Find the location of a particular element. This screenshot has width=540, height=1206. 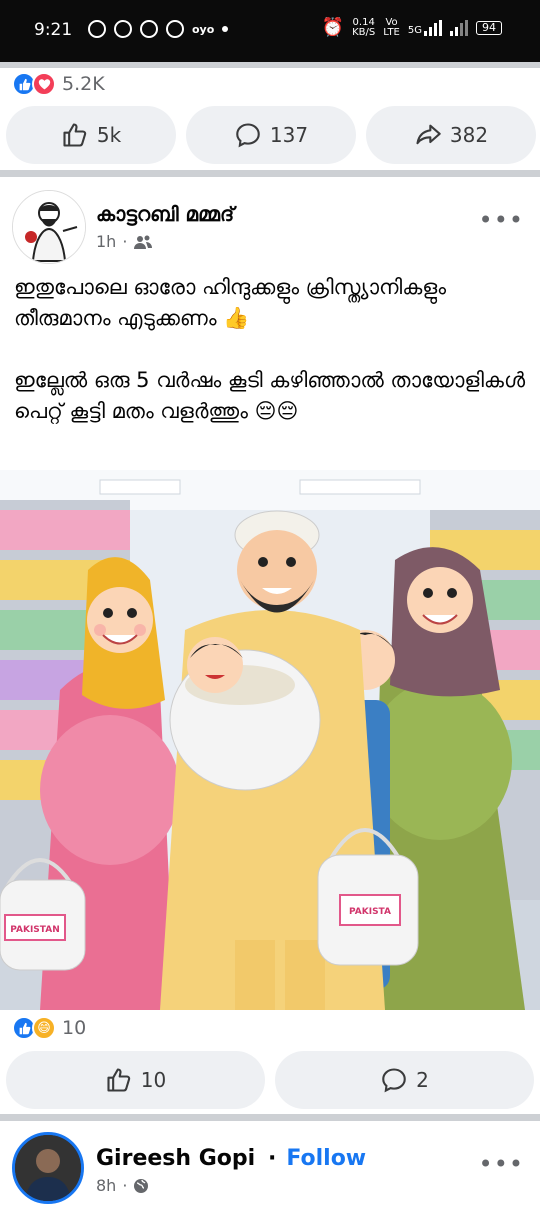

next-more-options-icon: ••• is located at coordinates (501, 1164).